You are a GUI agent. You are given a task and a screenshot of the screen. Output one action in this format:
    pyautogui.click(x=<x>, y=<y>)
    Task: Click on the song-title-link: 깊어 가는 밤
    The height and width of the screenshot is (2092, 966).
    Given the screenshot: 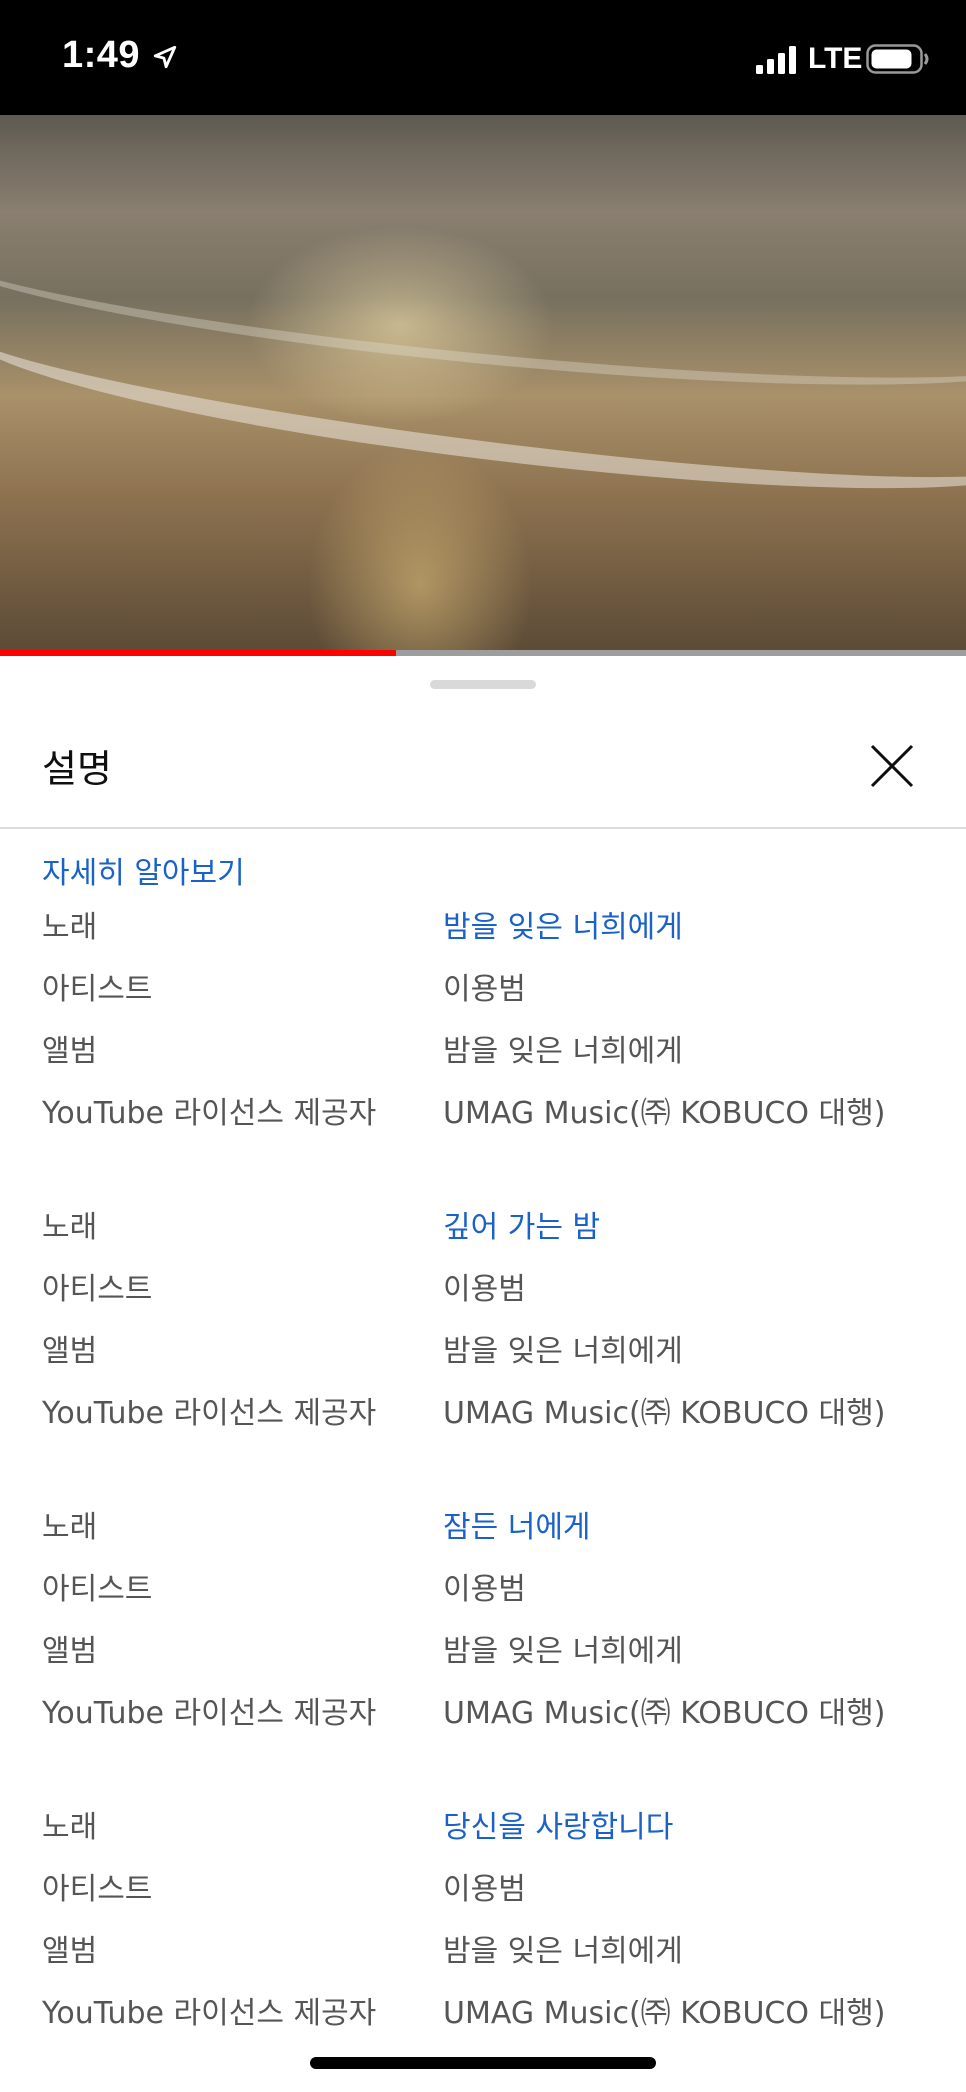 What is the action you would take?
    pyautogui.click(x=521, y=1228)
    